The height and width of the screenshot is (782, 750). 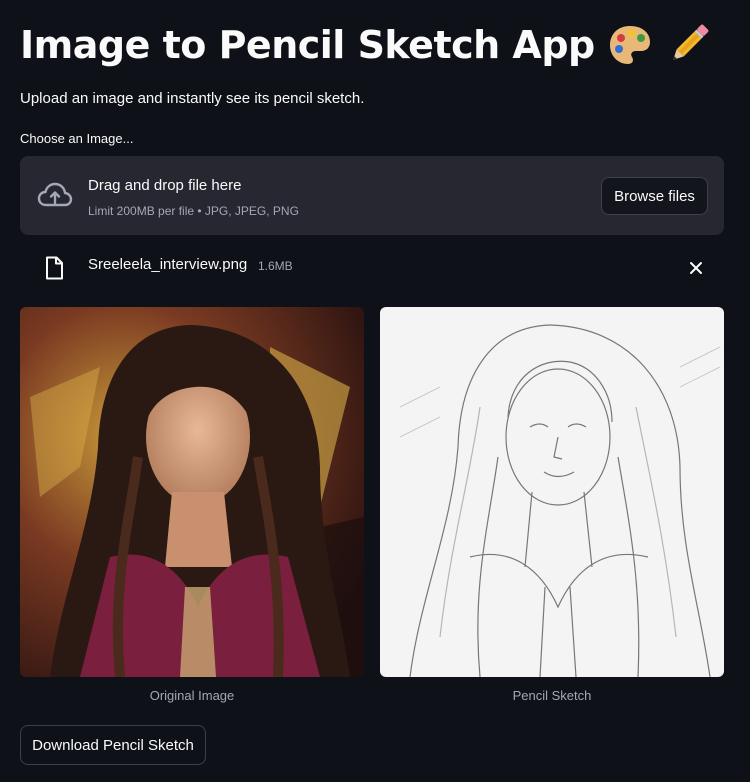 I want to click on uploaded-file-size: 1.6MB, so click(x=275, y=266).